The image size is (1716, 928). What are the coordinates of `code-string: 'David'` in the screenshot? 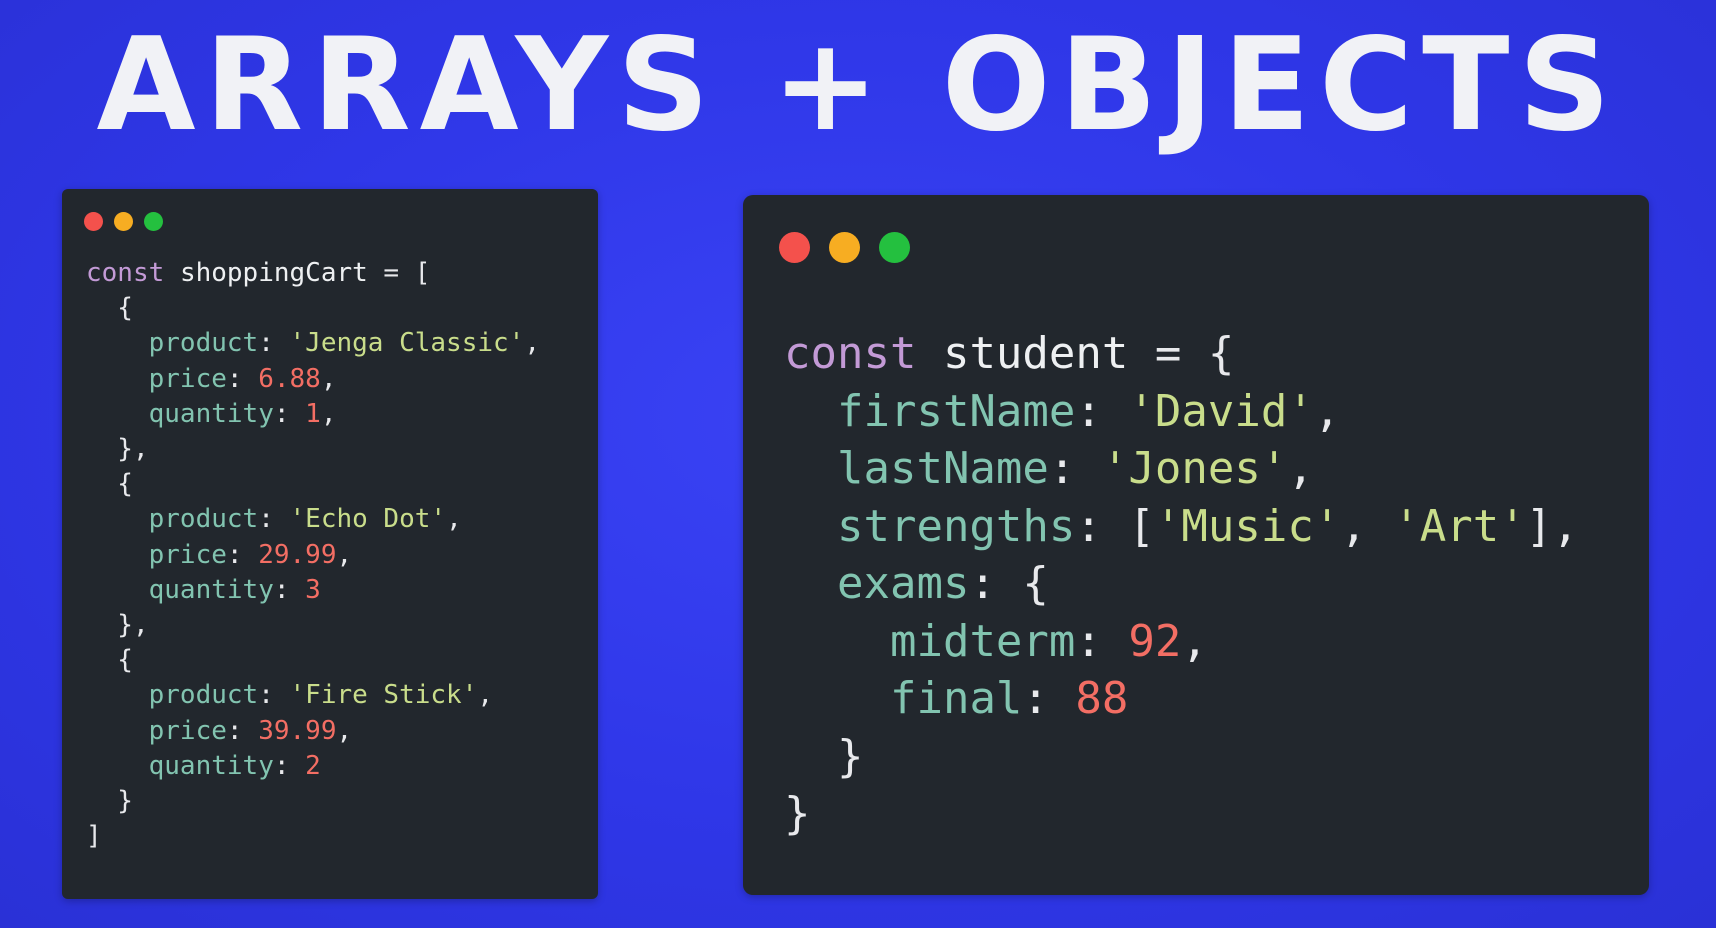 It's located at (1221, 411).